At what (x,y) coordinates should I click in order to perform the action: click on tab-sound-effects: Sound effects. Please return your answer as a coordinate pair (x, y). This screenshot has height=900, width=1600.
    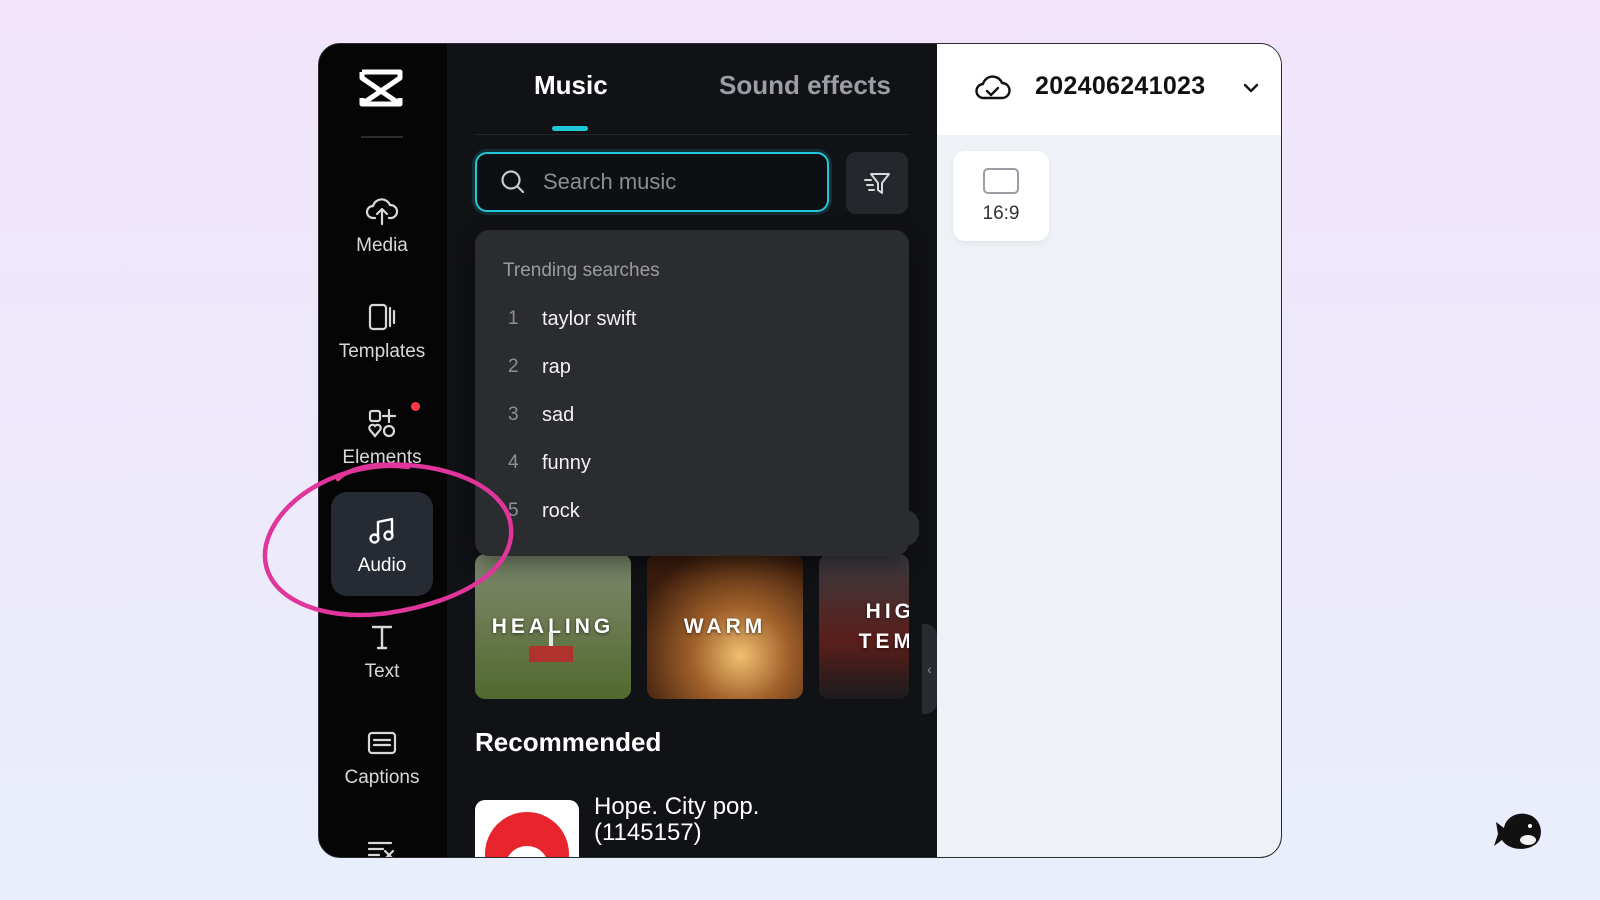
    Looking at the image, I should click on (805, 85).